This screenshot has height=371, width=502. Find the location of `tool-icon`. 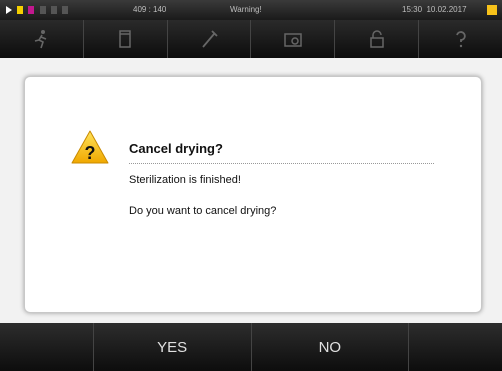

tool-icon is located at coordinates (210, 39).